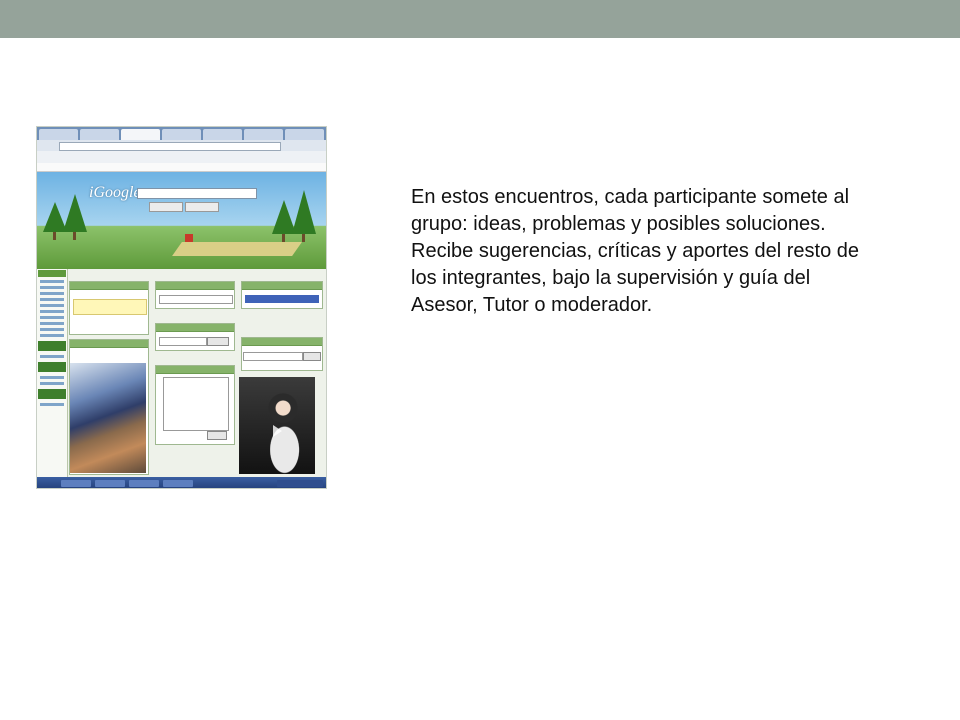 The image size is (960, 720). What do you see at coordinates (140, 134) in the screenshot?
I see `browser-tab-active` at bounding box center [140, 134].